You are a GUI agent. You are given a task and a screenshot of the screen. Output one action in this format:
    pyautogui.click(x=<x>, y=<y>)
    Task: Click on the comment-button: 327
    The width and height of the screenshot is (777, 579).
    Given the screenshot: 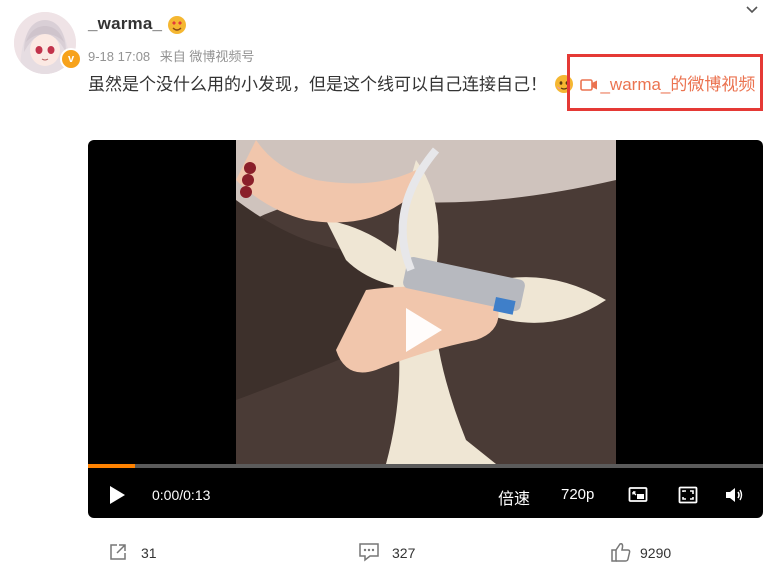 What is the action you would take?
    pyautogui.click(x=398, y=552)
    